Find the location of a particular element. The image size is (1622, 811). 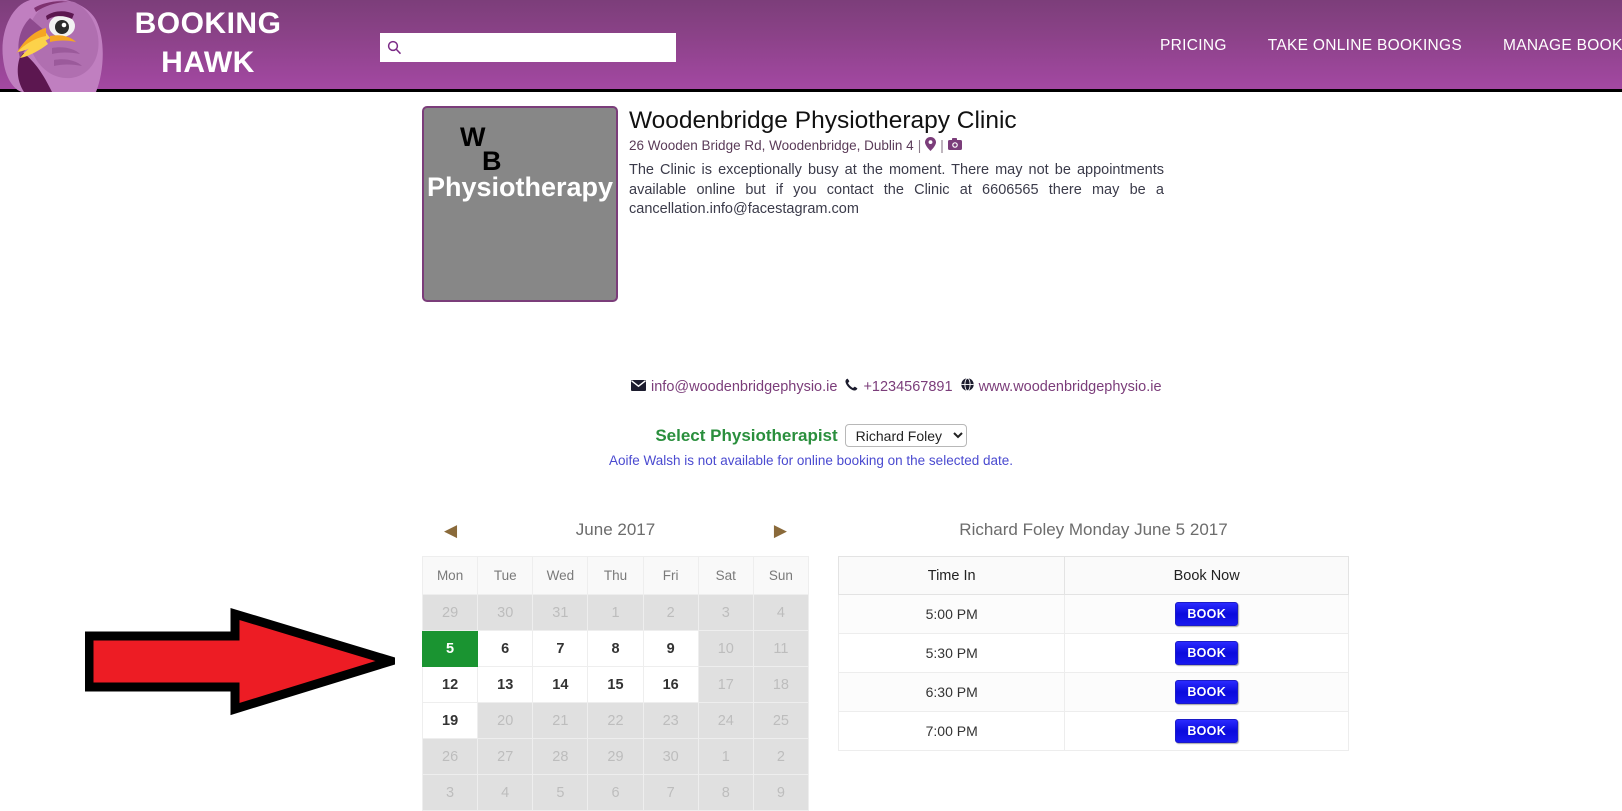

brand-line-2: HAWK is located at coordinates (208, 62).